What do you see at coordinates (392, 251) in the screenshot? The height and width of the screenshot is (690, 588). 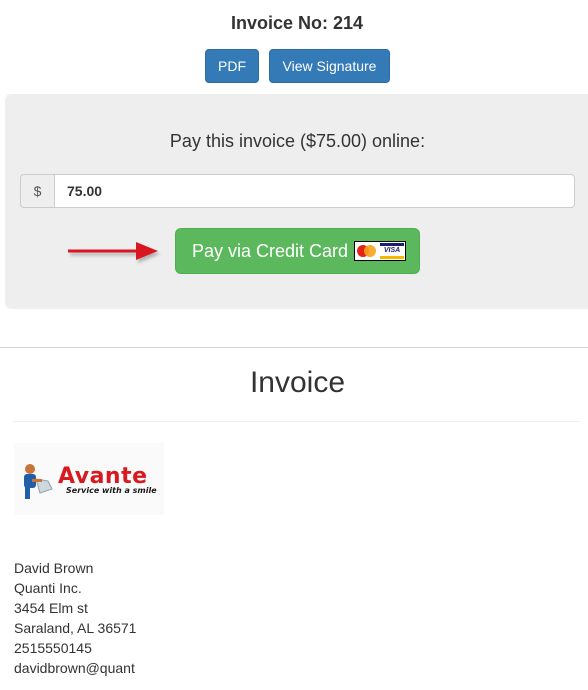 I see `visa-icon: VISA` at bounding box center [392, 251].